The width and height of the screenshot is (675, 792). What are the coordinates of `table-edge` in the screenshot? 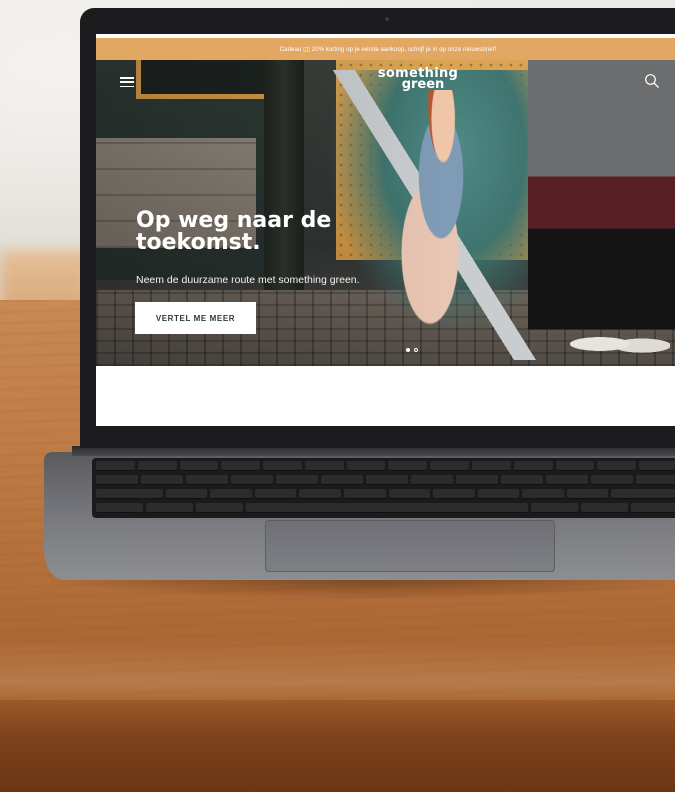 It's located at (337, 746).